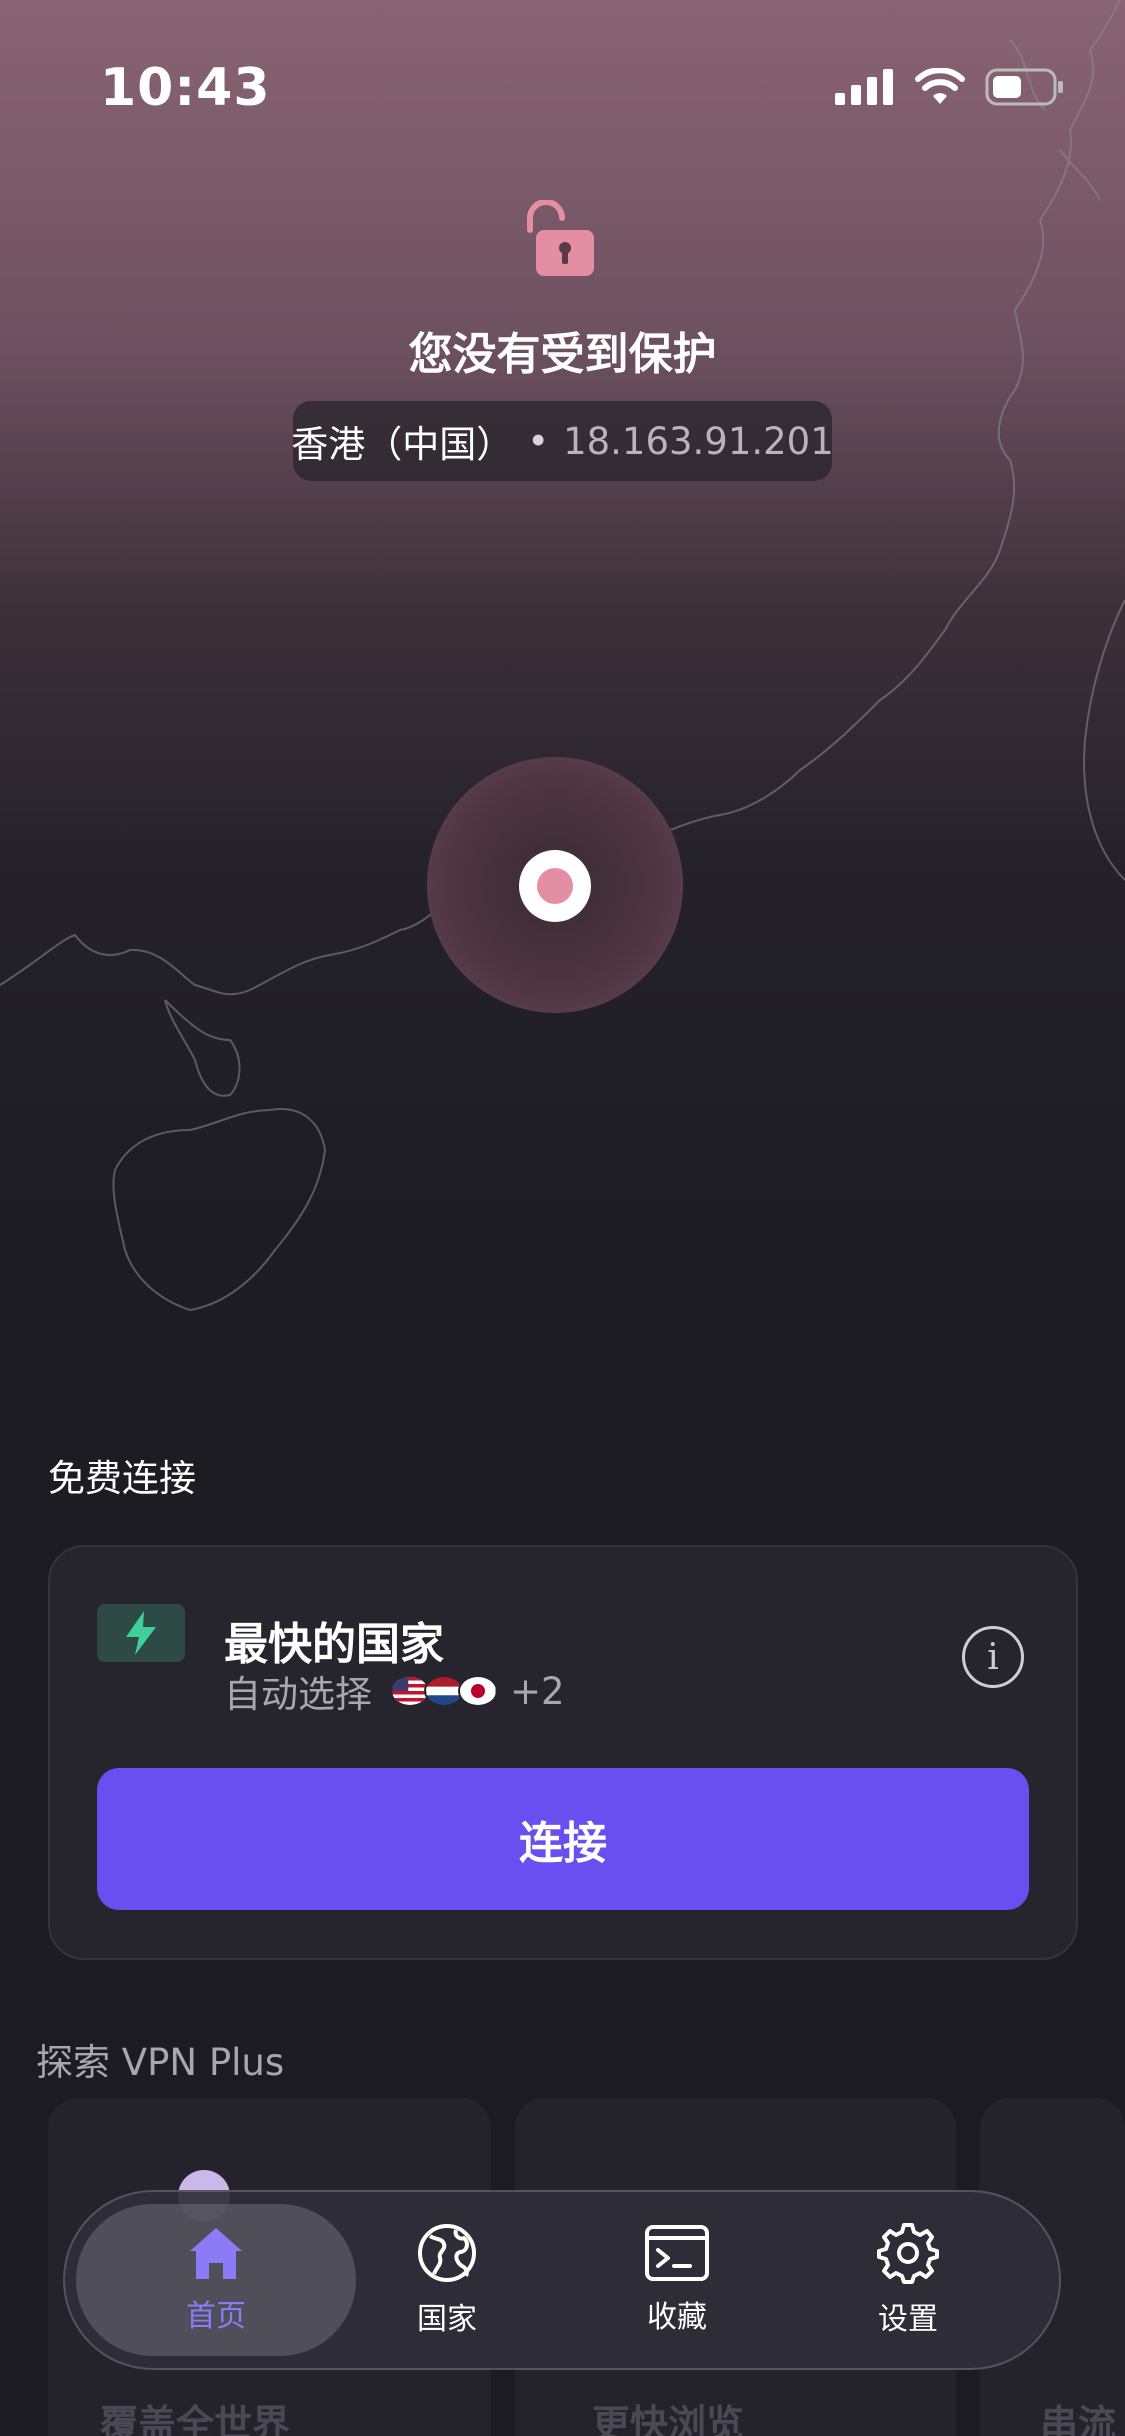 This screenshot has width=1125, height=2436. I want to click on unlocked-icon, so click(560, 238).